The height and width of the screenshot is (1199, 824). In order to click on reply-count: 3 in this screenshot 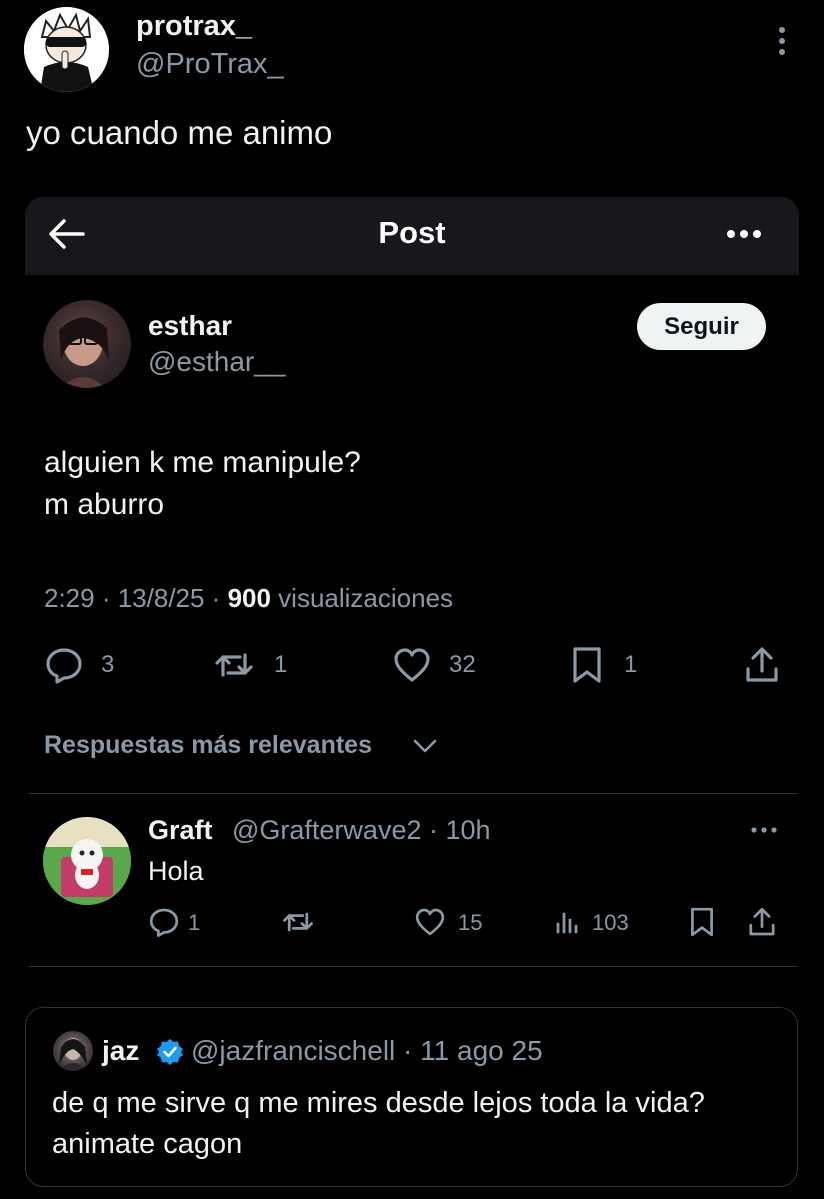, I will do `click(108, 664)`.